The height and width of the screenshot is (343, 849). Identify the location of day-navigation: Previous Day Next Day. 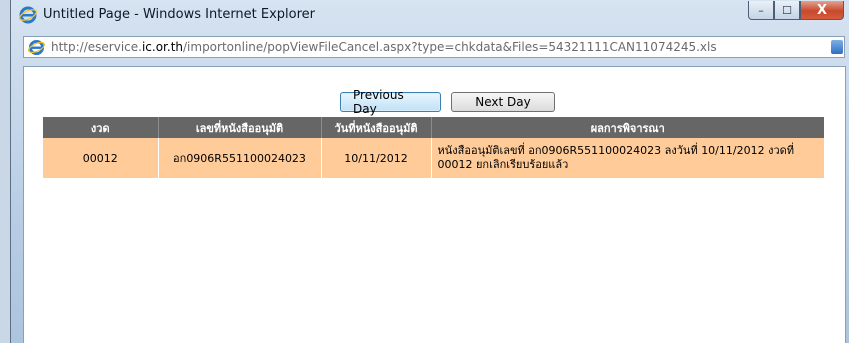
(447, 102).